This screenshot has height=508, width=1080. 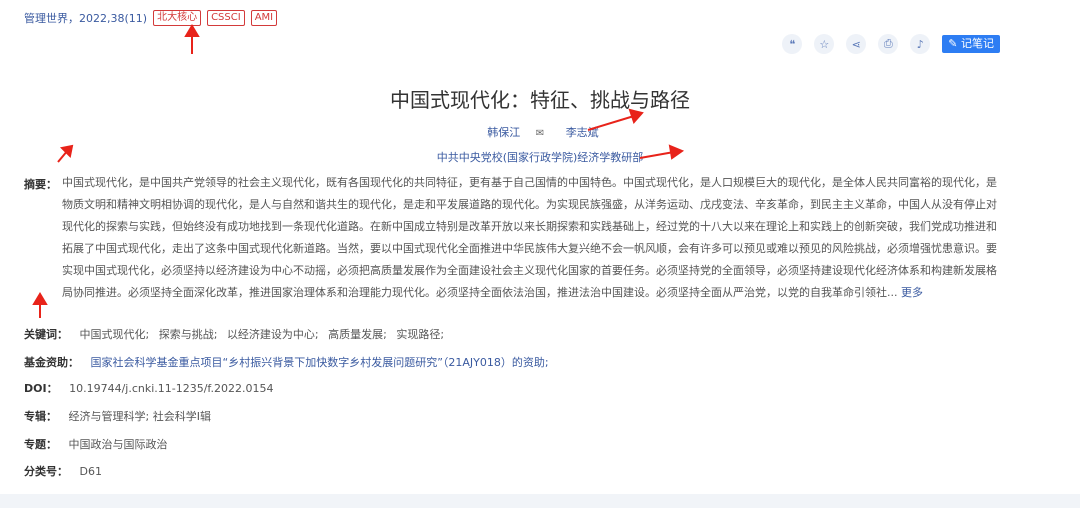 What do you see at coordinates (636, 116) in the screenshot?
I see `arrow-authors-head` at bounding box center [636, 116].